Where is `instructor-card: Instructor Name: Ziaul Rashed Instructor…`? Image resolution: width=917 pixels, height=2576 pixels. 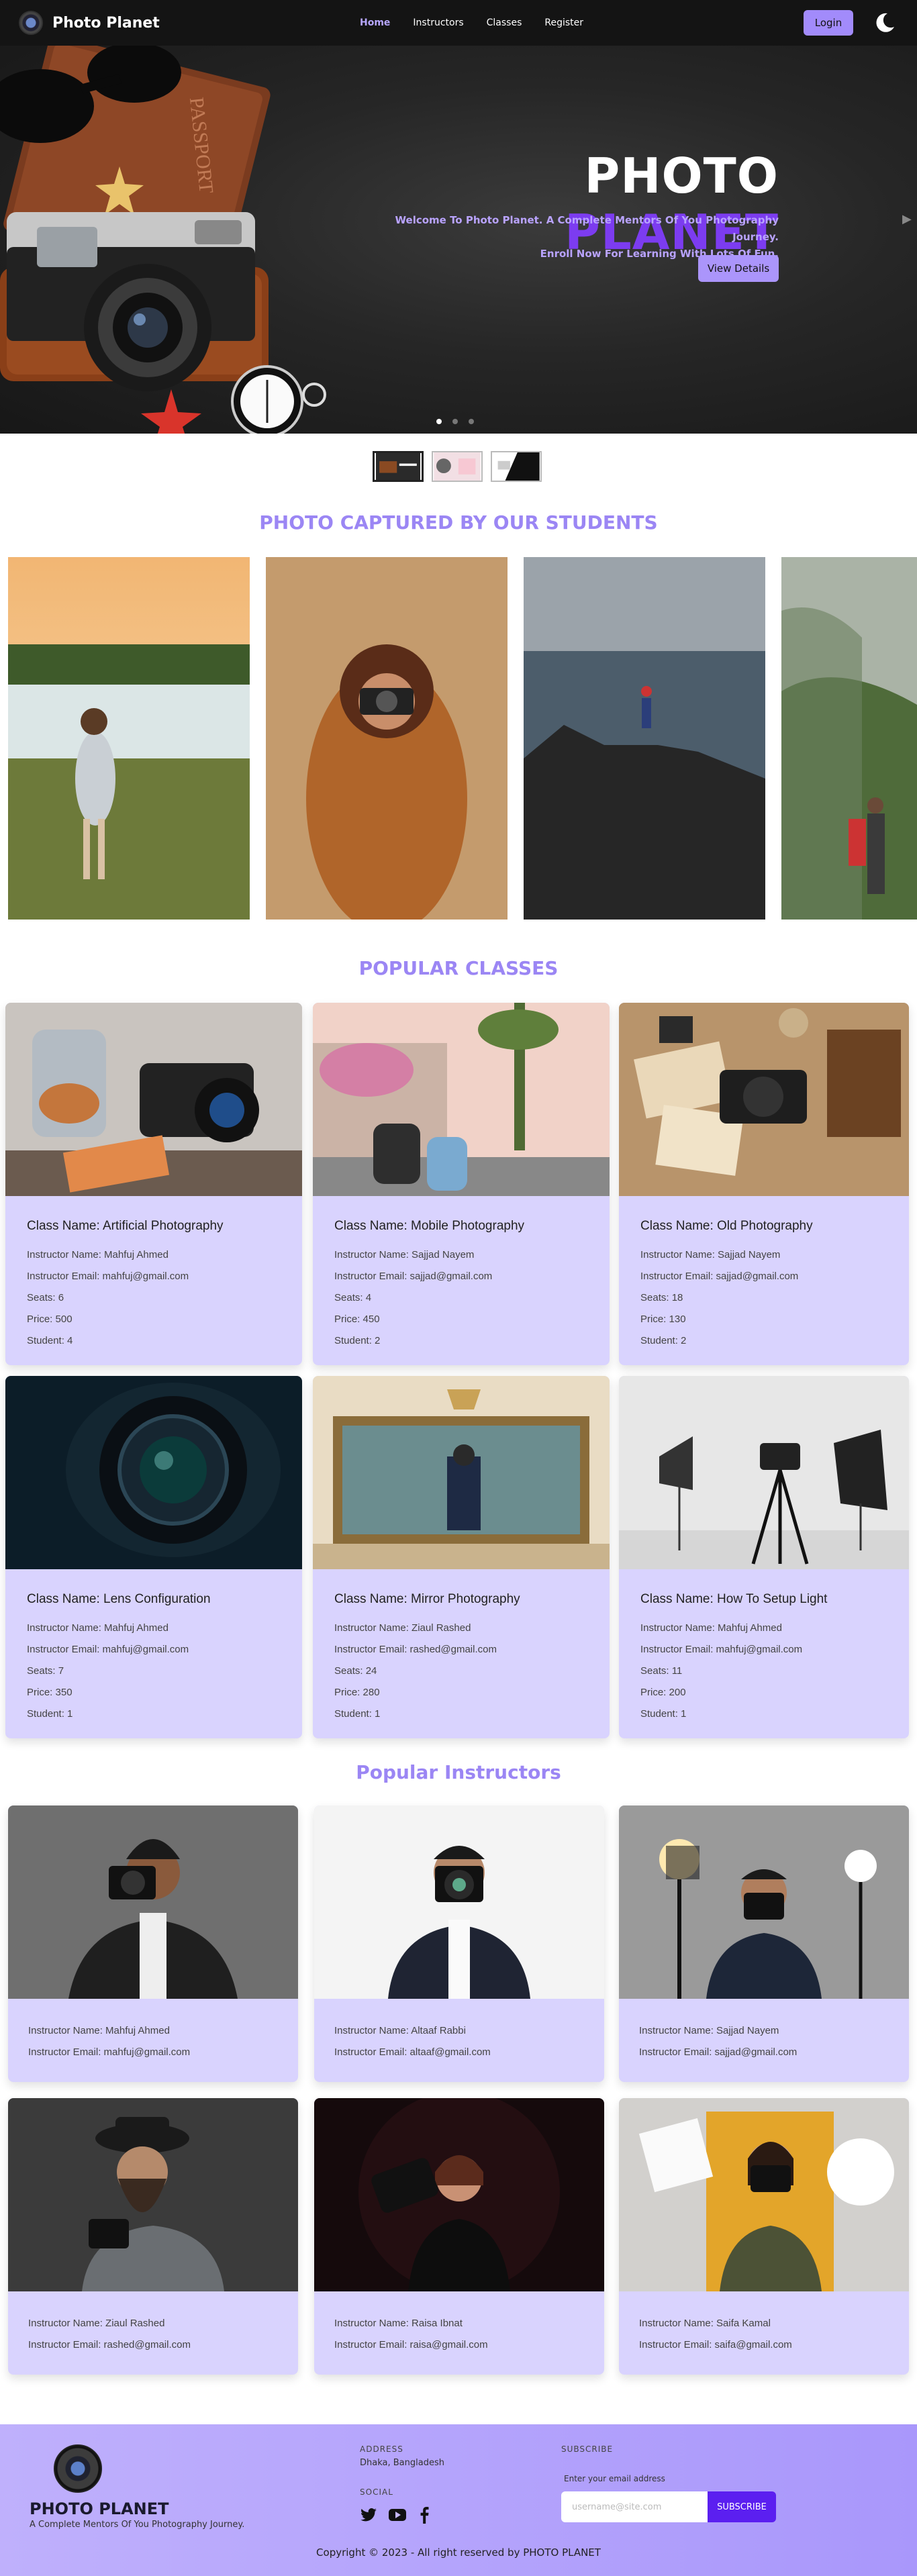 instructor-card: Instructor Name: Ziaul Rashed Instructor… is located at coordinates (153, 2236).